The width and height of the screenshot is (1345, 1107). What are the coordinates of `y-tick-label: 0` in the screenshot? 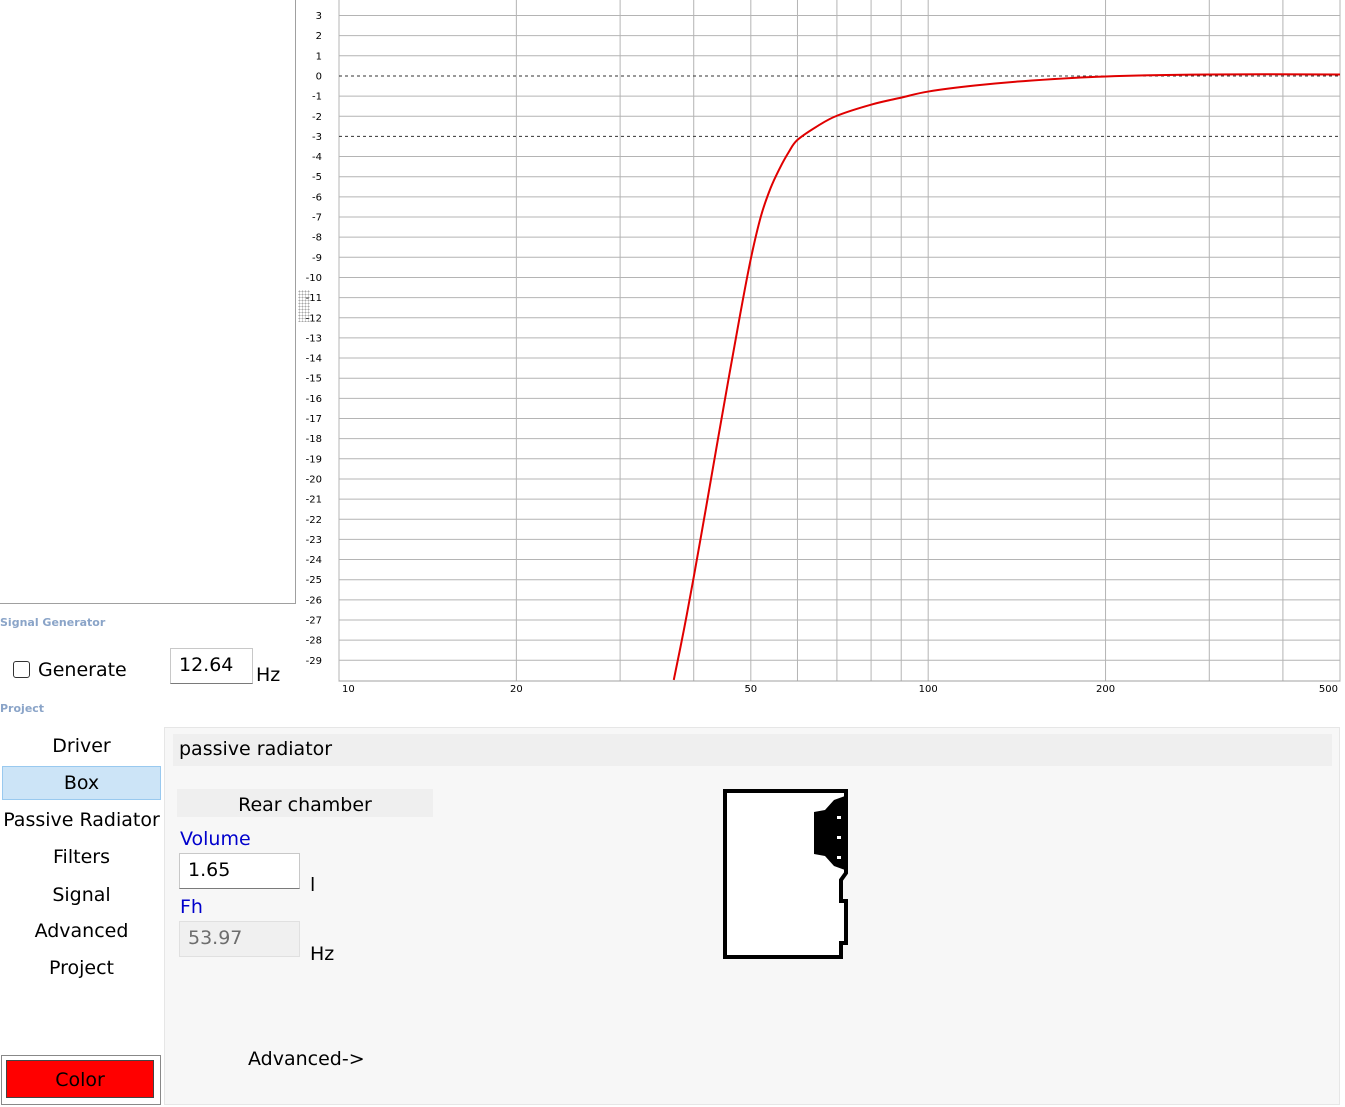 It's located at (319, 76).